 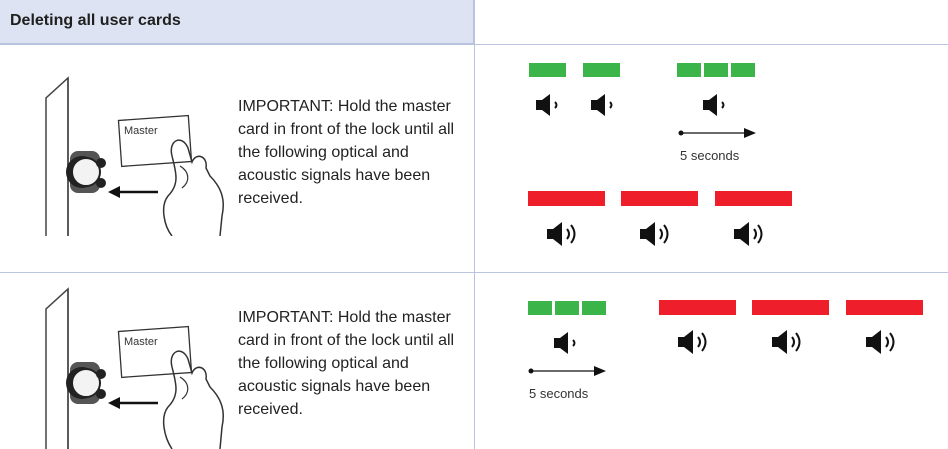 I want to click on section-title: Deleting all user cards, so click(x=95, y=20).